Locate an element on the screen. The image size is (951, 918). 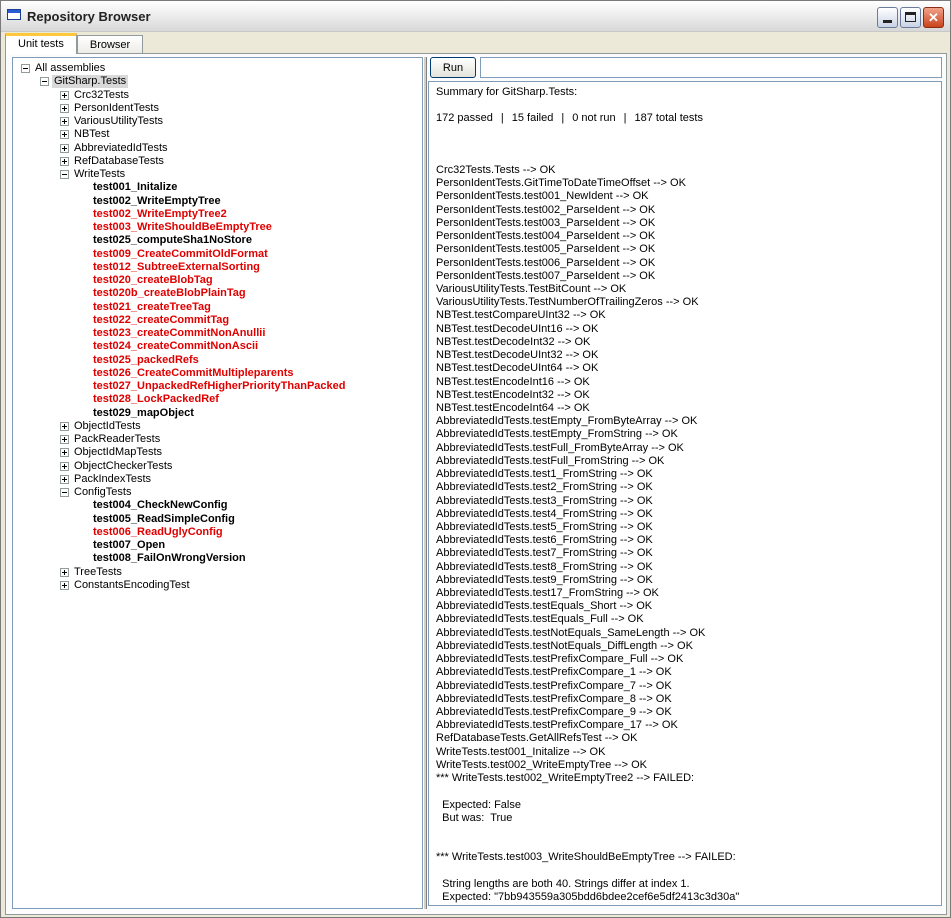
tree-node-test: test025_packedRefs is located at coordinates (217, 360).